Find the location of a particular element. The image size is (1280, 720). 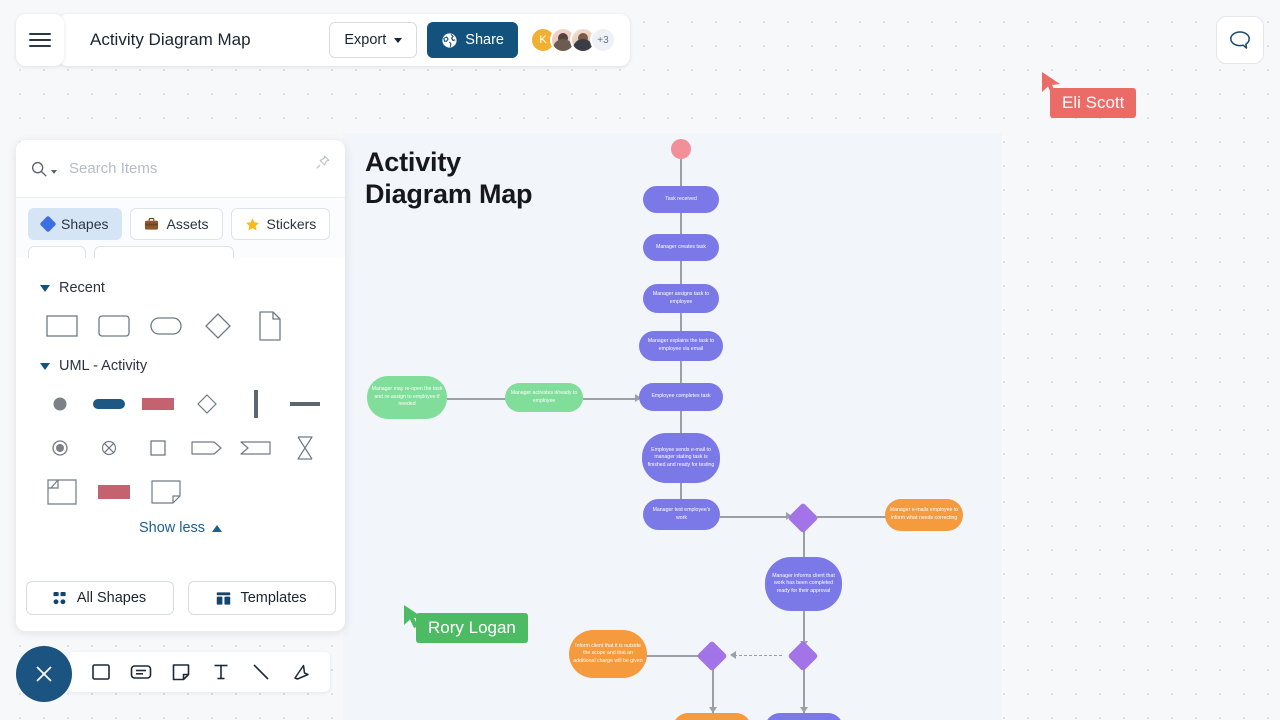

avatar-overflow-count: +3 is located at coordinates (603, 40).